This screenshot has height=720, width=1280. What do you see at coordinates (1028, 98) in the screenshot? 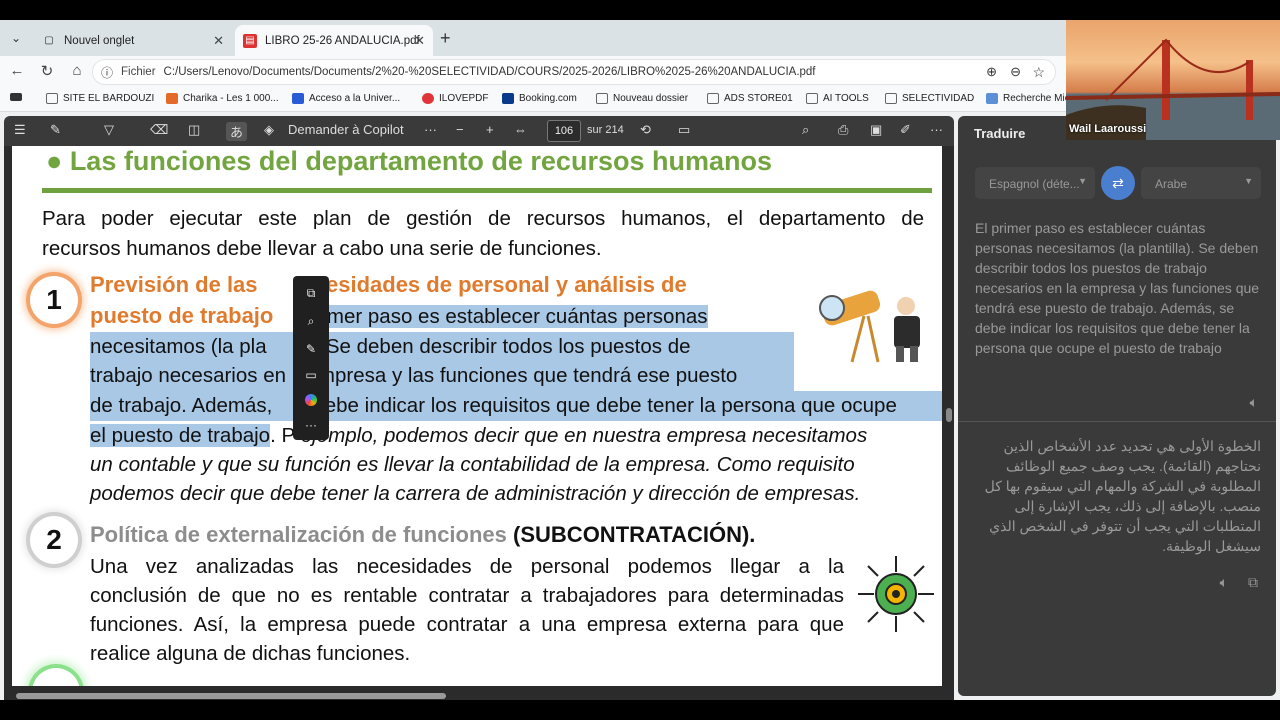
I see `bookmark-item: Recherche Mic` at bounding box center [1028, 98].